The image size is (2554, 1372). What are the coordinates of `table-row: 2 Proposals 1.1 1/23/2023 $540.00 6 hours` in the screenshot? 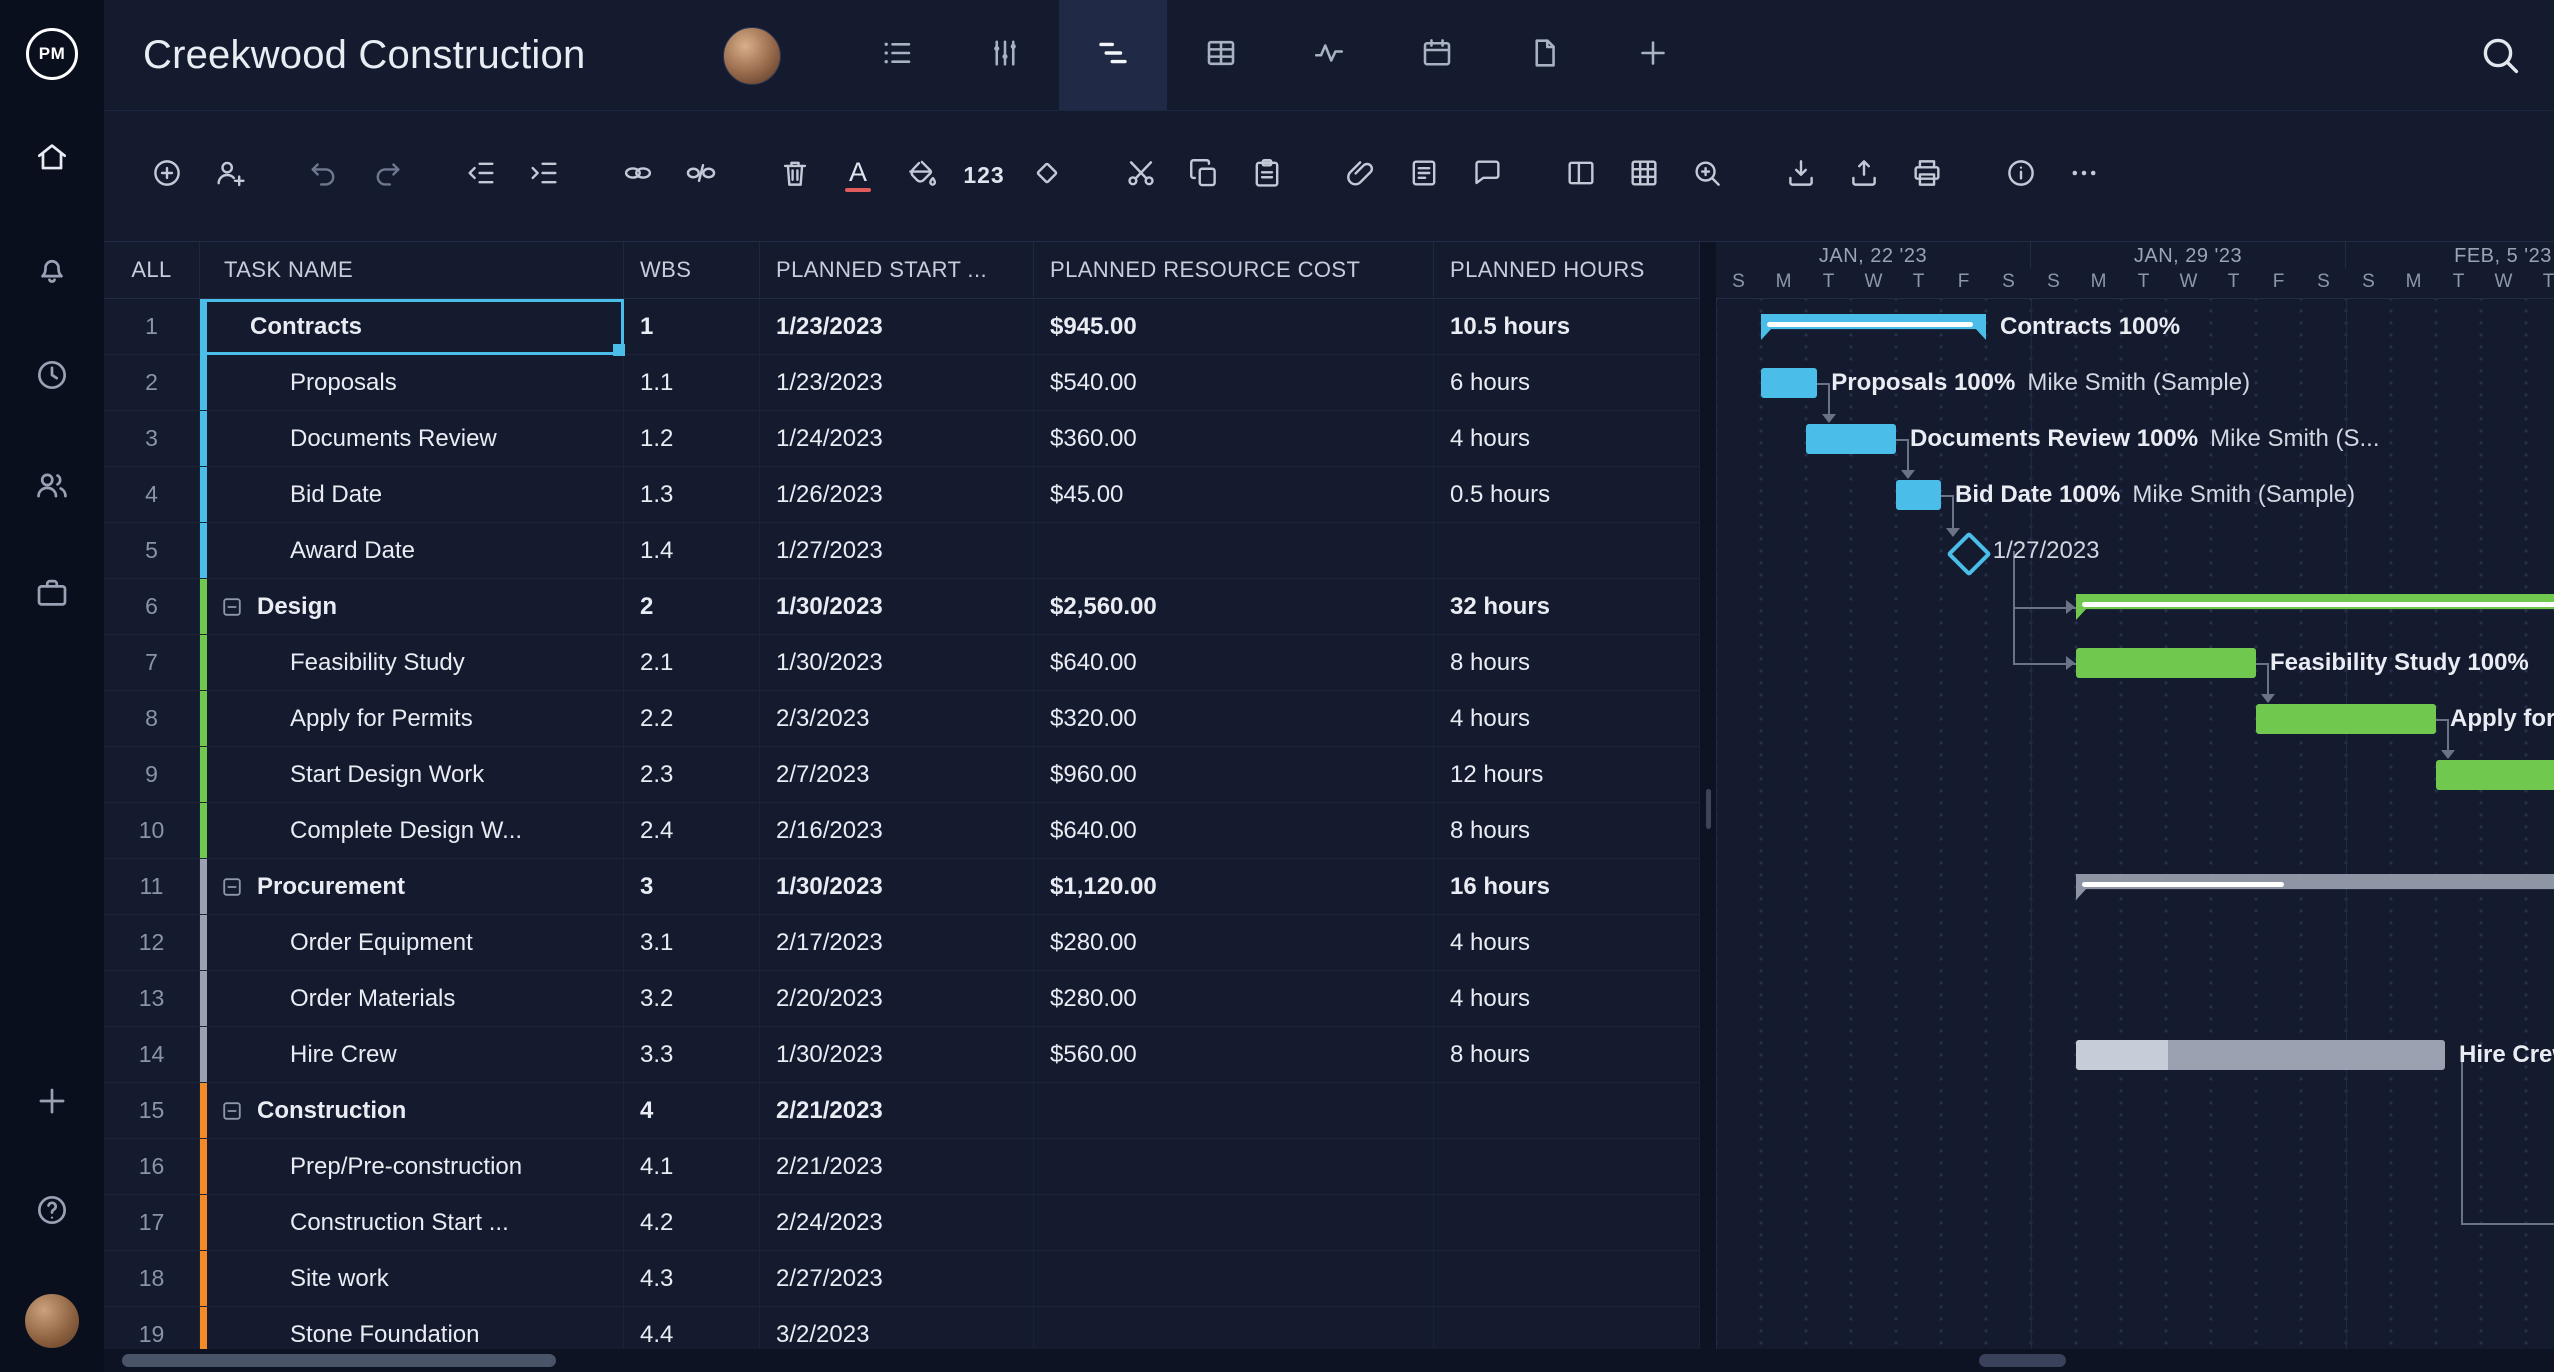 It's located at (902, 383).